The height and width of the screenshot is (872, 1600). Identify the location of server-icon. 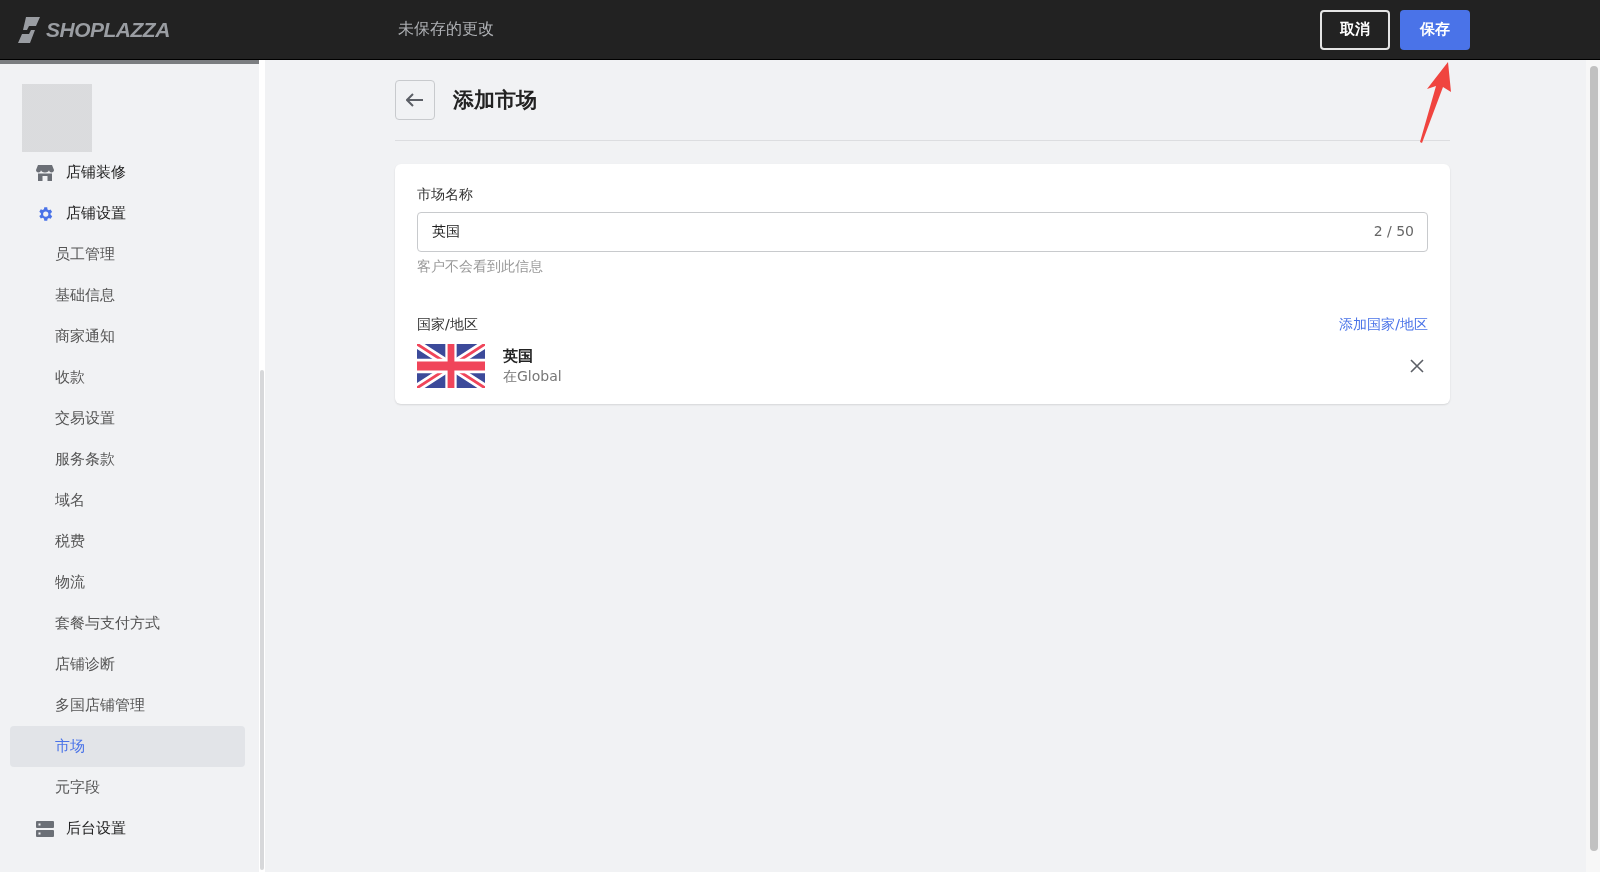
(45, 828).